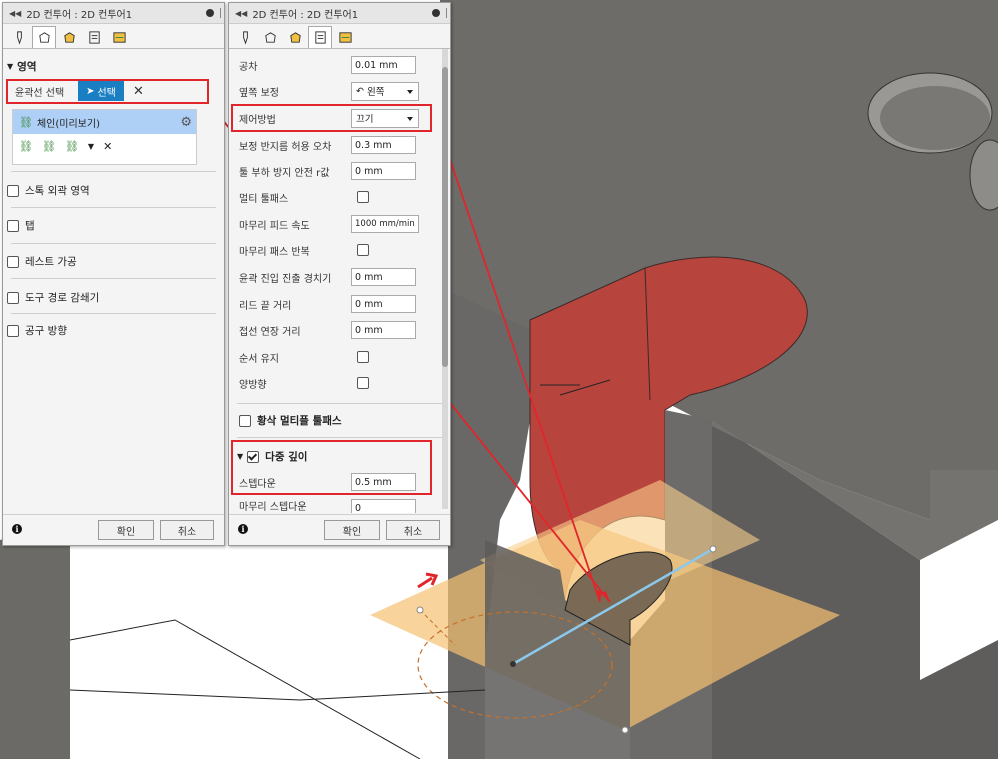  I want to click on option-roughing-passes: 황삭 멀티플 툴패스, so click(342, 420).